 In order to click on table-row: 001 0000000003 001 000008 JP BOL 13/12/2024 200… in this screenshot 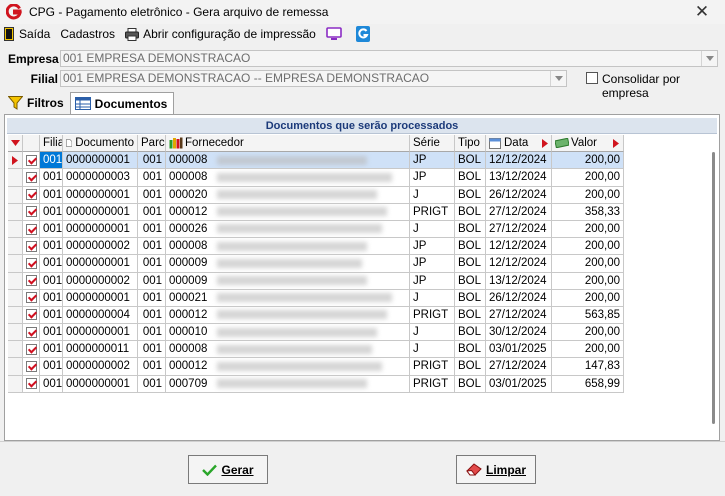, I will do `click(319, 178)`.